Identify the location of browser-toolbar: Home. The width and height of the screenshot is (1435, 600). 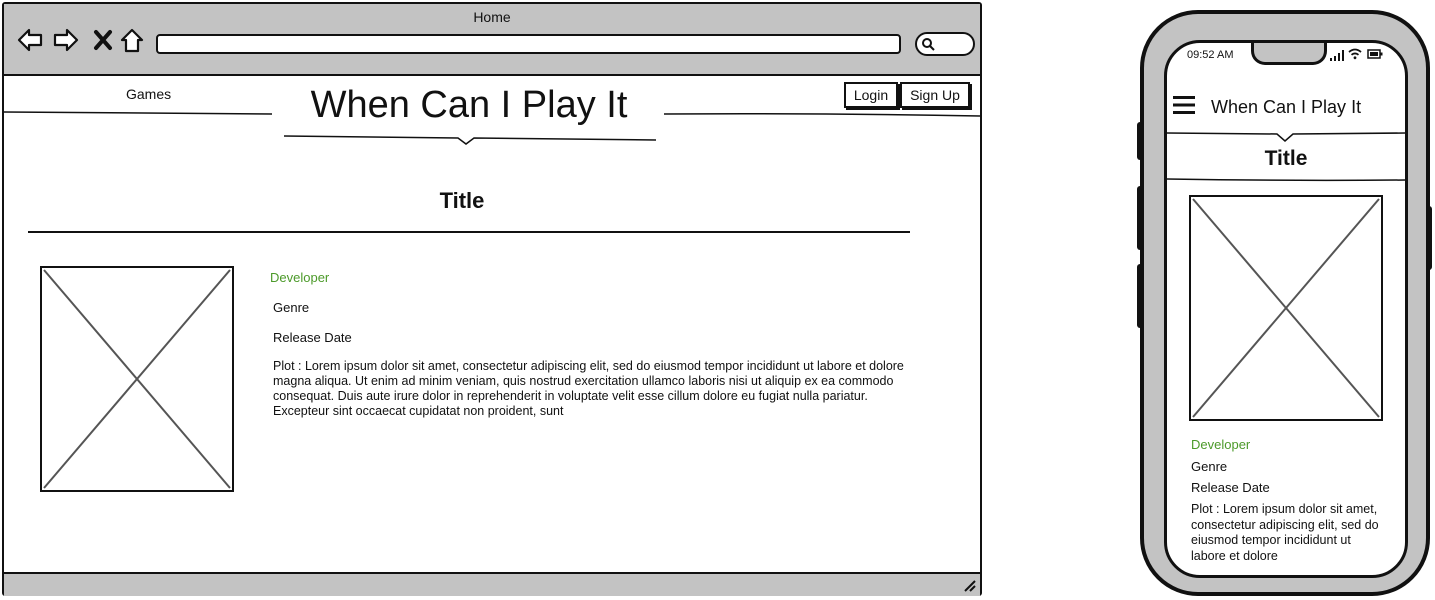
(492, 40).